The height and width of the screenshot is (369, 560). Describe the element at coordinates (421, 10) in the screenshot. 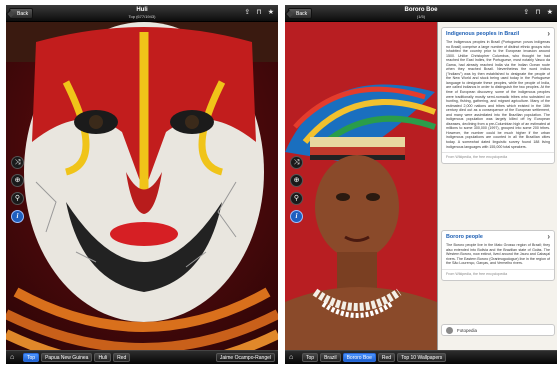

I see `page-title: Bororo Boe` at that location.